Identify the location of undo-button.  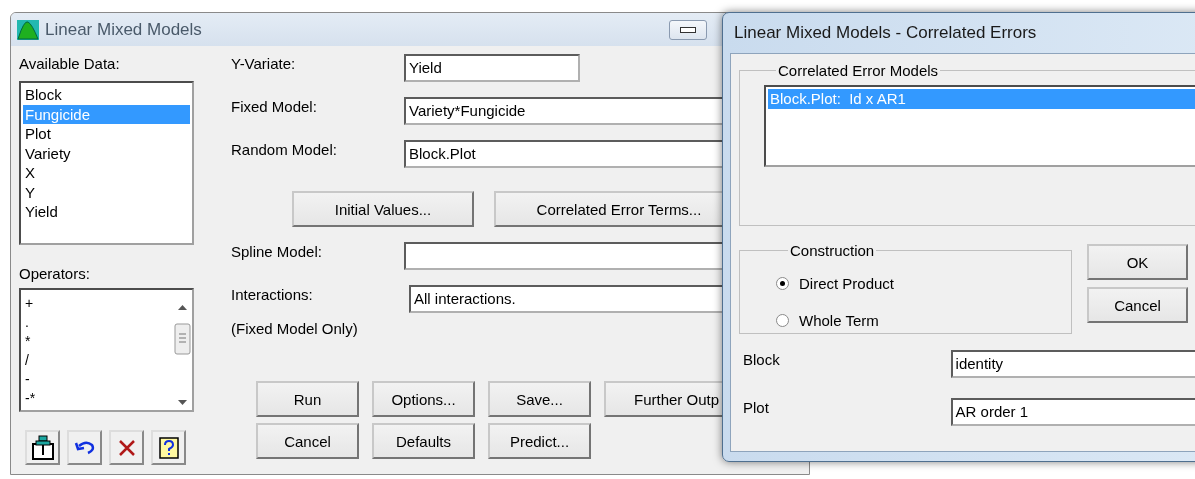
(84, 447).